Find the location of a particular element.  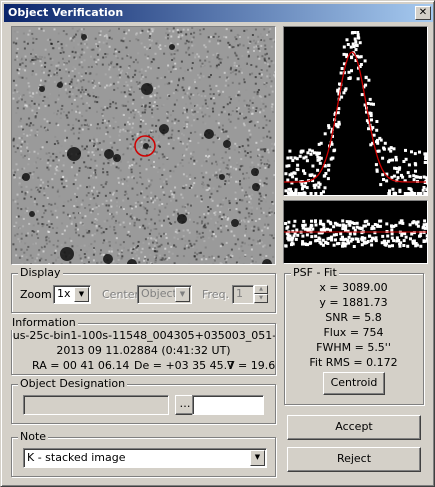

centroid-button: Centroid is located at coordinates (354, 383).